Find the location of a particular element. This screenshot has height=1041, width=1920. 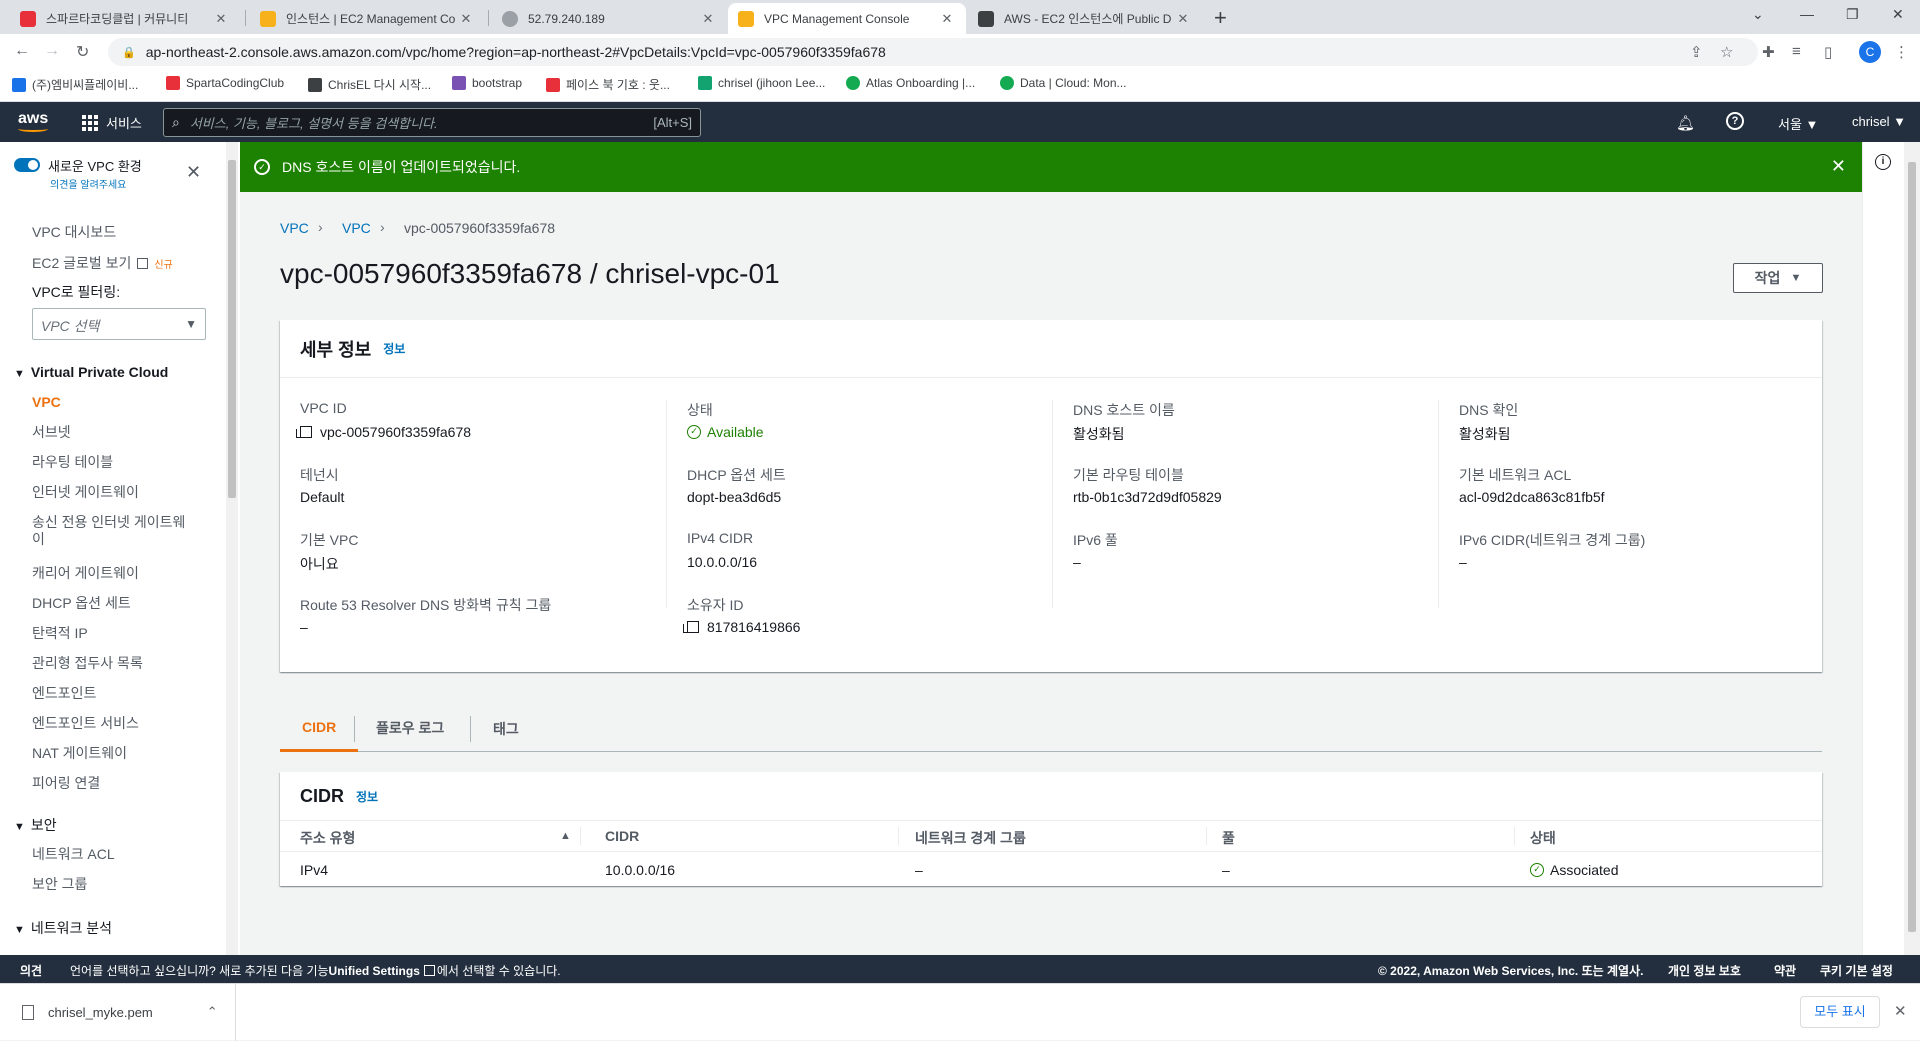

new-vpc-experience-toggle is located at coordinates (27, 165).